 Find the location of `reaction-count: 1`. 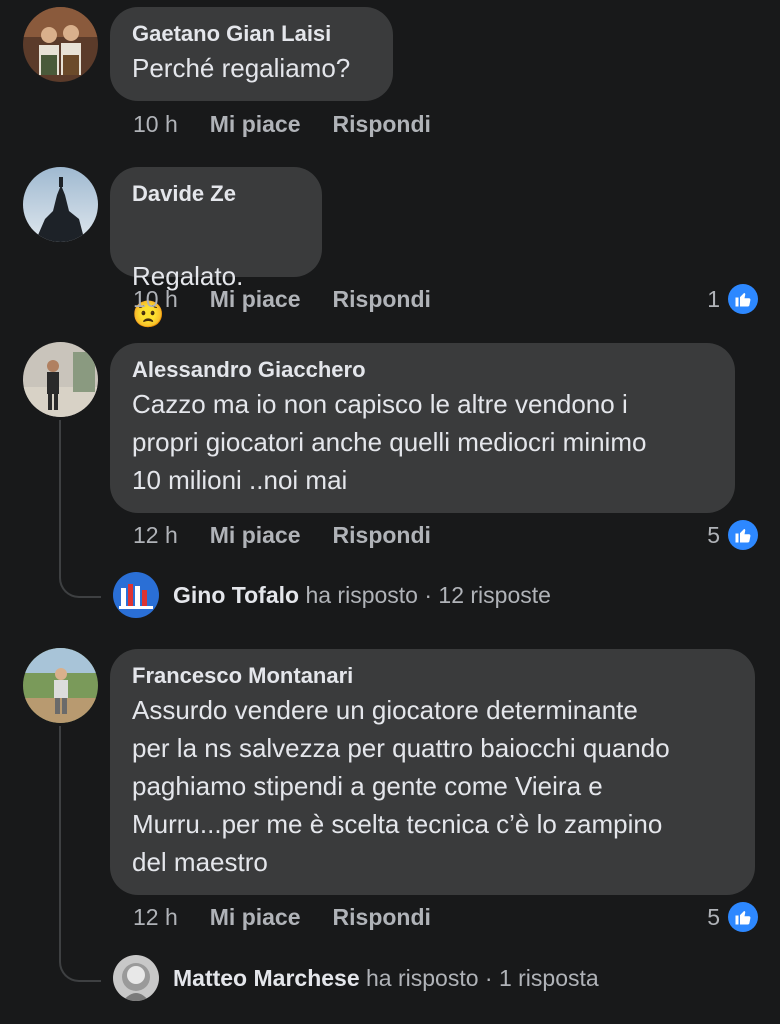

reaction-count: 1 is located at coordinates (732, 299).